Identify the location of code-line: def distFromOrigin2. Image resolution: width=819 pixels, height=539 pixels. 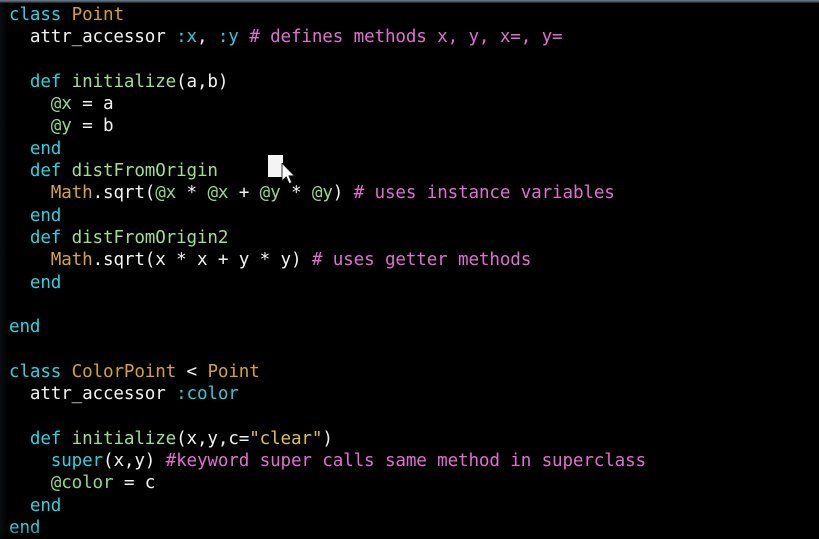
(409, 238).